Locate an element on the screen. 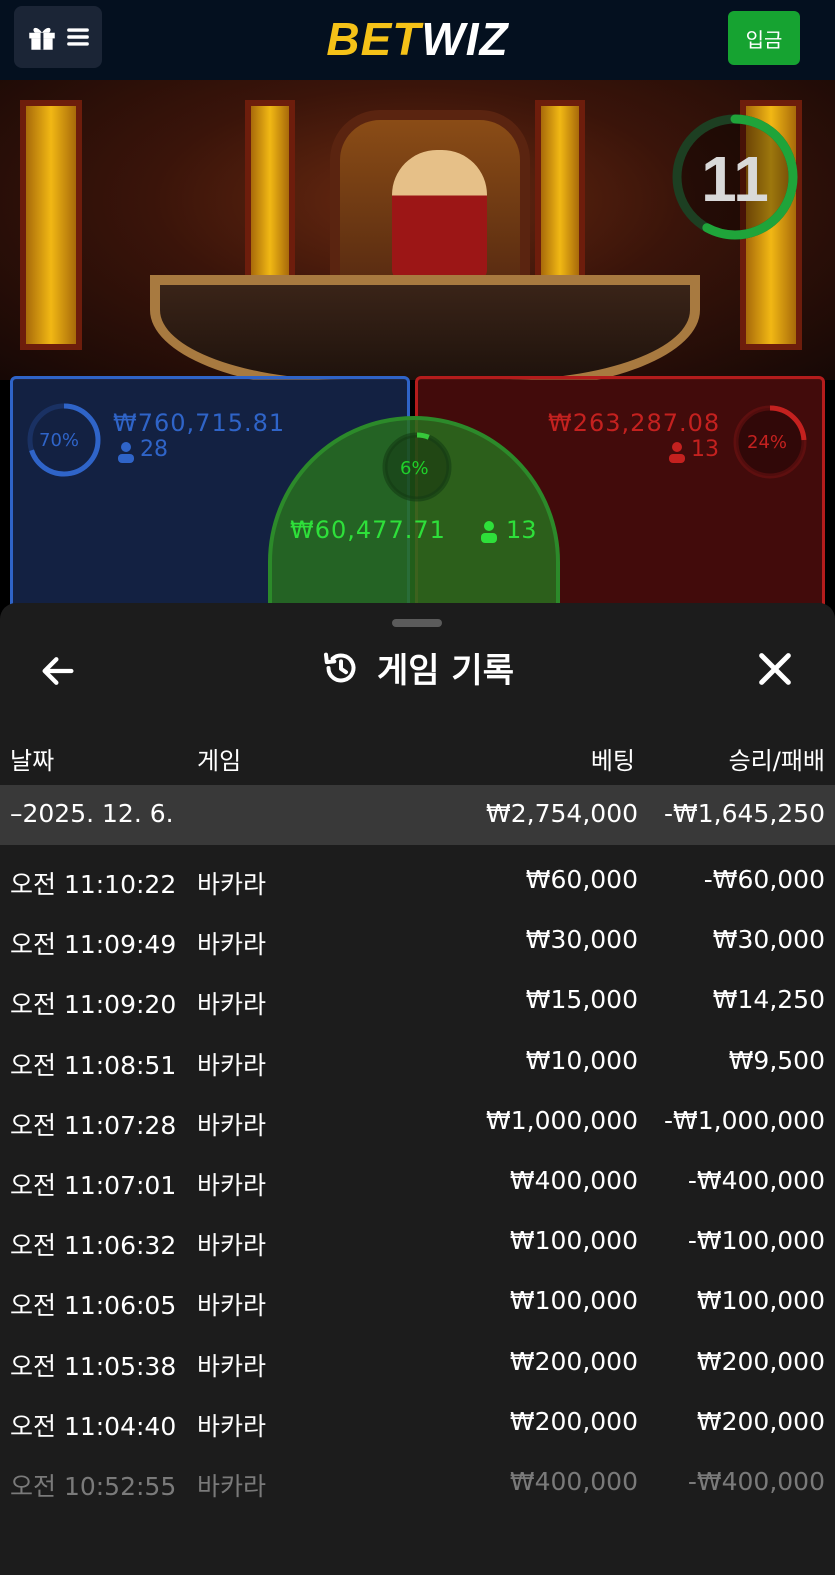 Image resolution: width=835 pixels, height=1575 pixels. history-row: 오전 11:06:05 바카라 ₩100,000 ₩100,000 is located at coordinates (417, 1302).